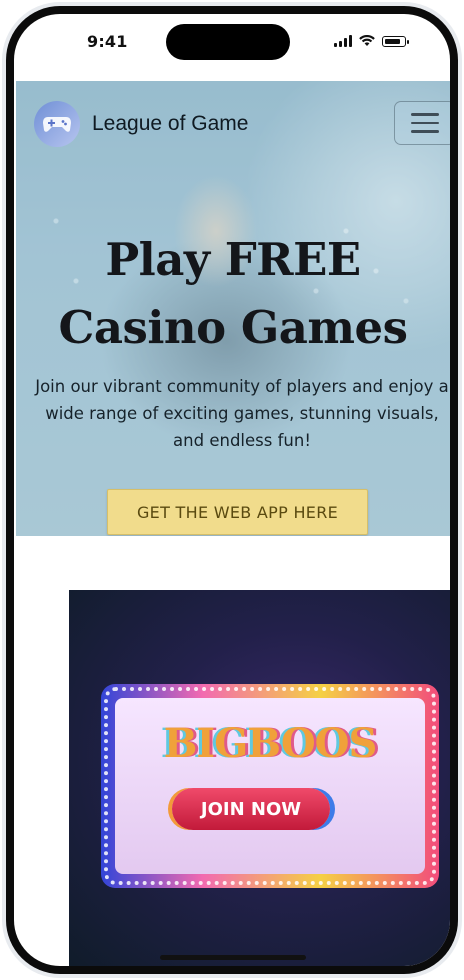  I want to click on battery-icon, so click(395, 41).